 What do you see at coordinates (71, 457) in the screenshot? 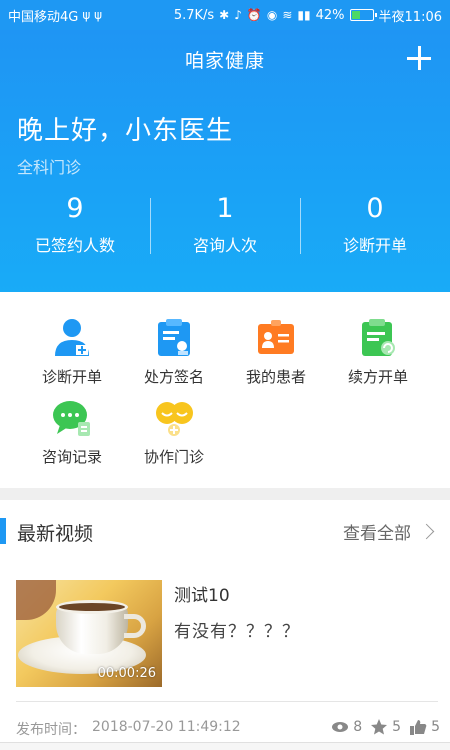
I see `menu-label: 咨询记录` at bounding box center [71, 457].